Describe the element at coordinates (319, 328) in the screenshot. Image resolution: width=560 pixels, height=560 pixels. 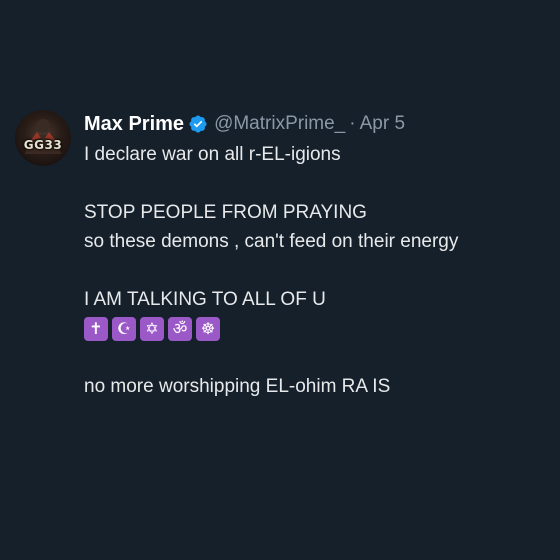
I see `emoji-row: ✝ ☪ ✡ ॐ ☸` at that location.